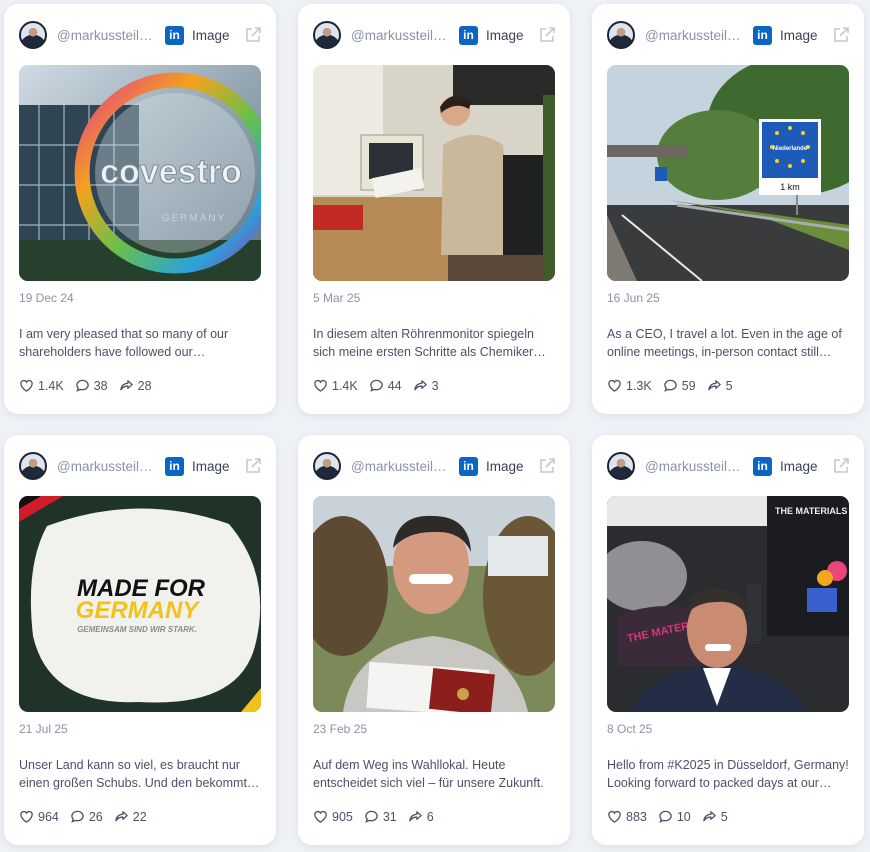 Image resolution: width=870 pixels, height=852 pixels. Describe the element at coordinates (48, 816) in the screenshot. I see `likes-count: 964` at that location.